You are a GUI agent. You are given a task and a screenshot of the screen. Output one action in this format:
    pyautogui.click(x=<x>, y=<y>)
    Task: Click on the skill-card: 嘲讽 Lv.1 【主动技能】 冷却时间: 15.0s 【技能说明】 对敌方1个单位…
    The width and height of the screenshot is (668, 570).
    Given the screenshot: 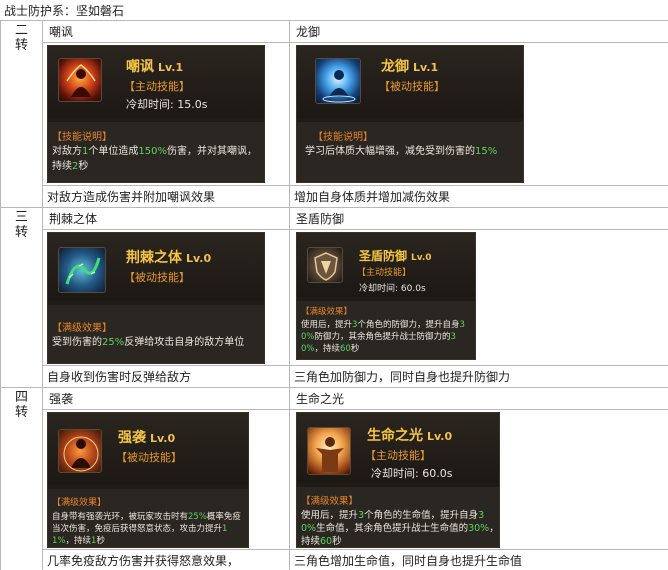 What is the action you would take?
    pyautogui.click(x=156, y=114)
    